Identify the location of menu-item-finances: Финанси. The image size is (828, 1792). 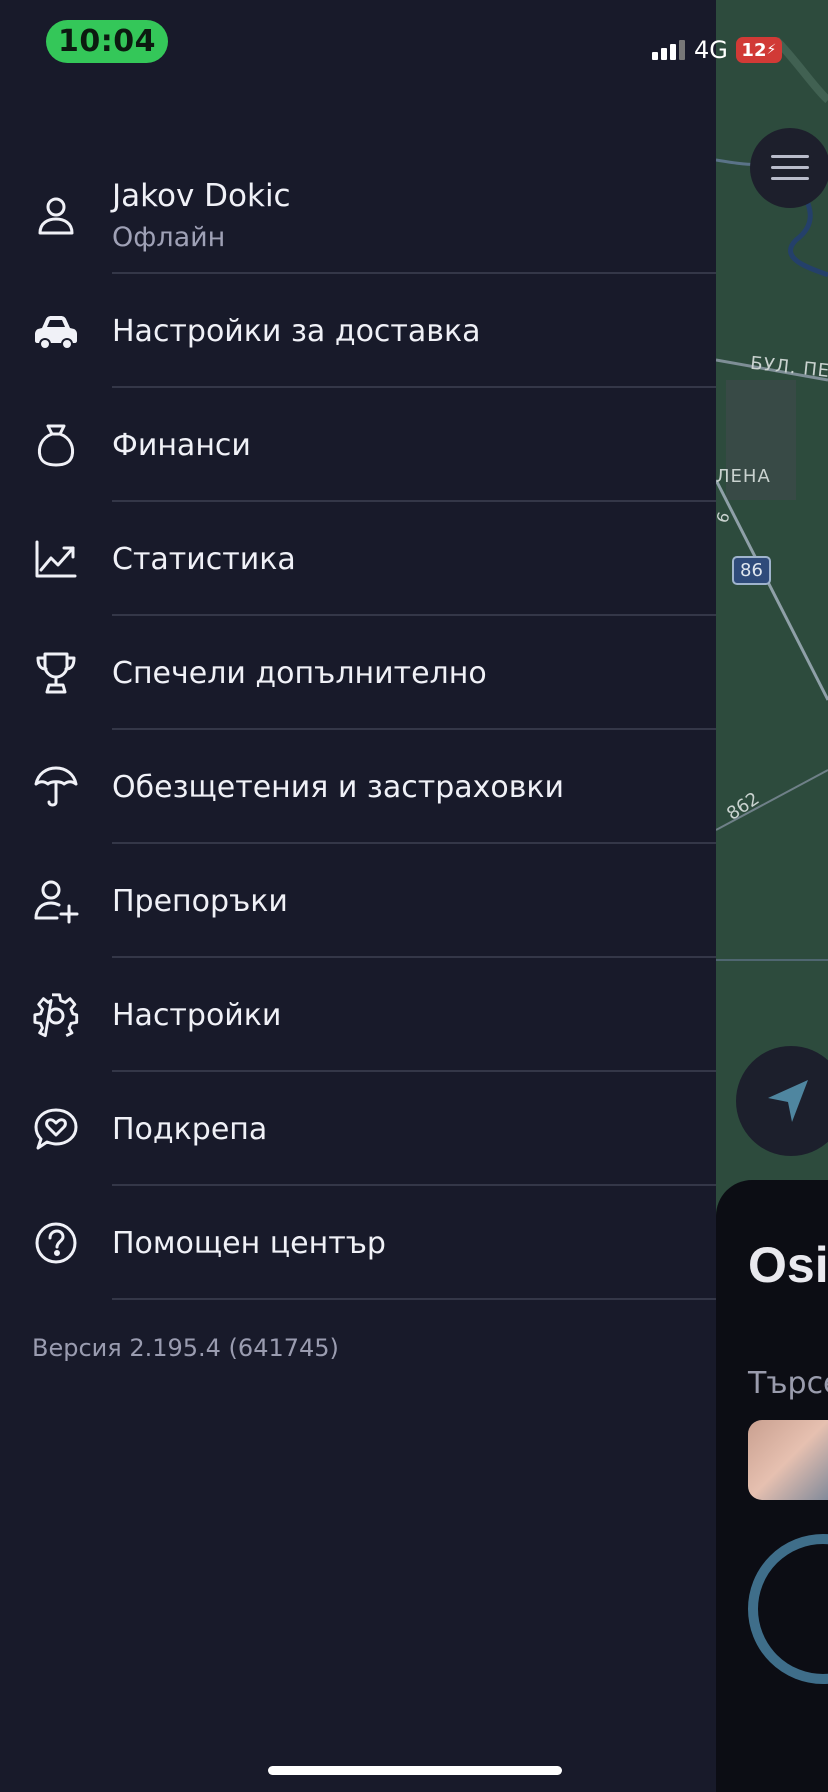
(358, 445).